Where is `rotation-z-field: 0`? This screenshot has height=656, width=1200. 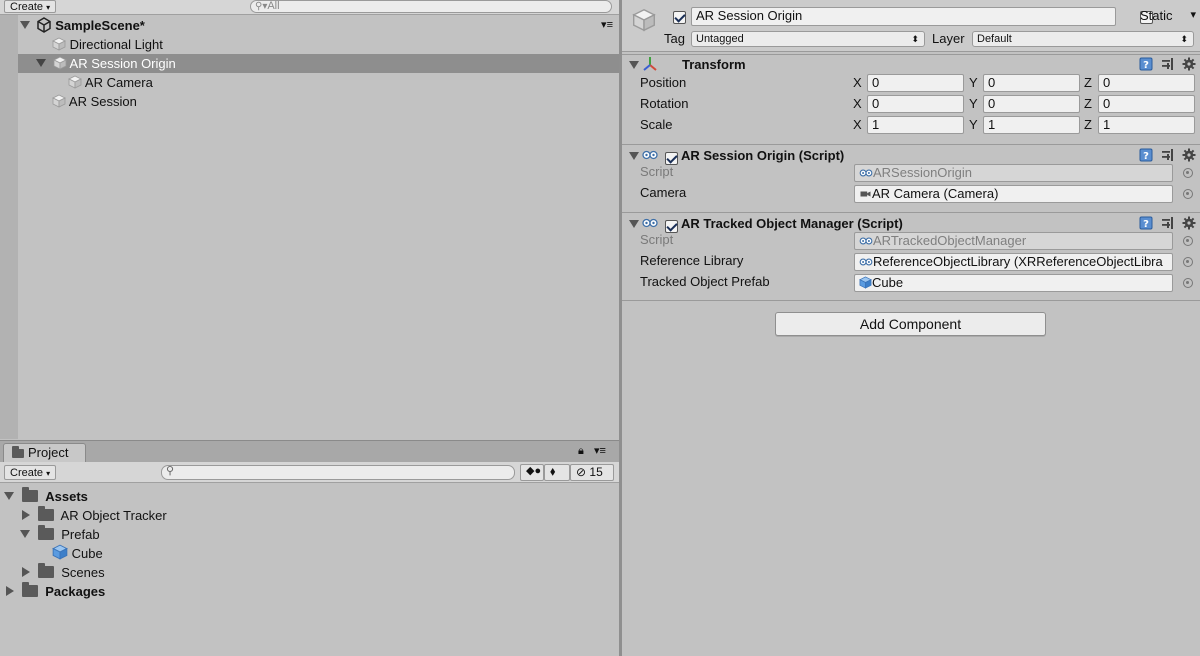 rotation-z-field: 0 is located at coordinates (1146, 104).